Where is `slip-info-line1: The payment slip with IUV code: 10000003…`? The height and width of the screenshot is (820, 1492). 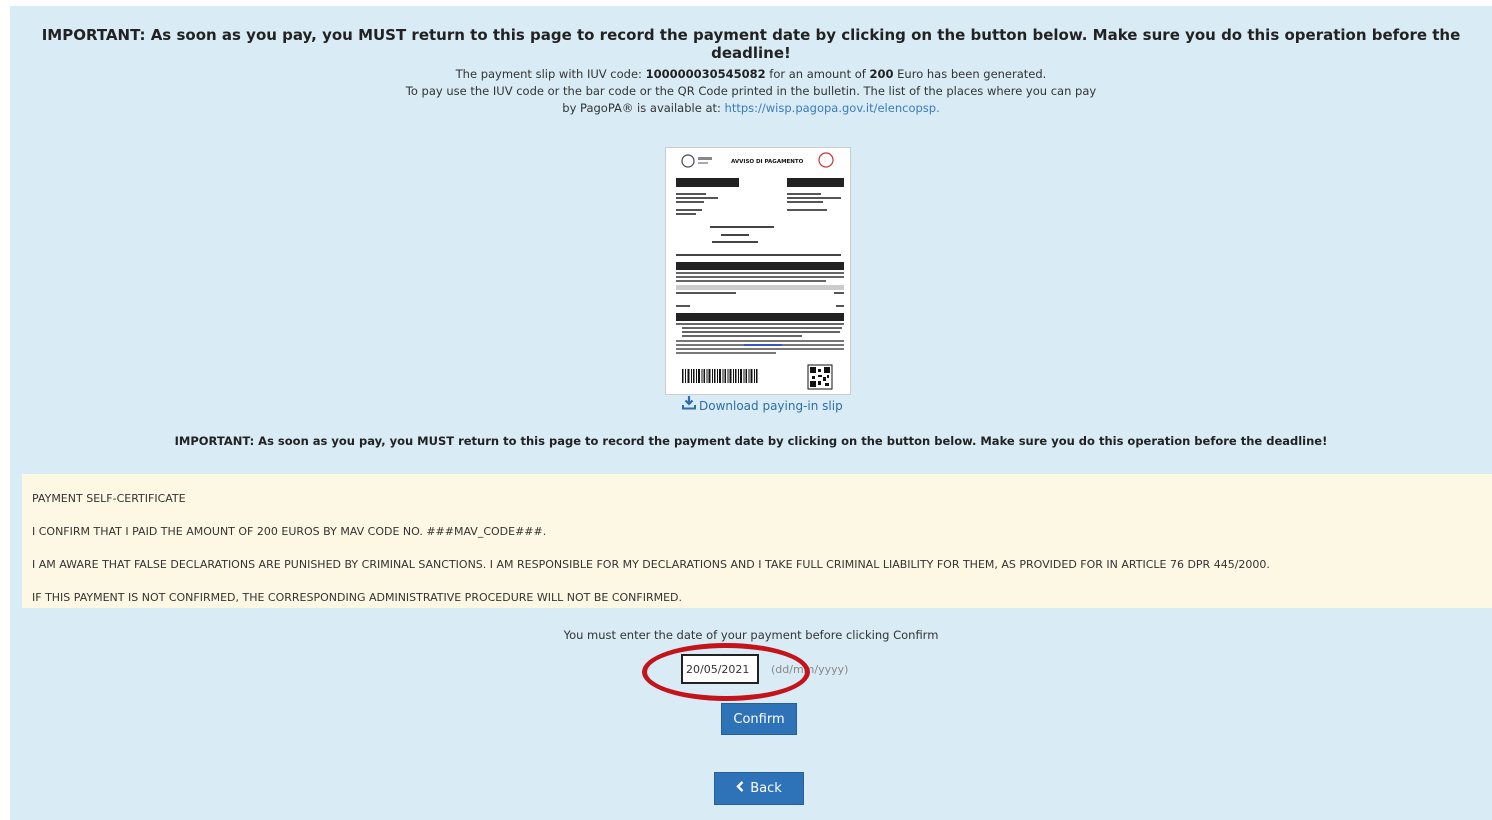
slip-info-line1: The payment slip with IUV code: 10000003… is located at coordinates (751, 74).